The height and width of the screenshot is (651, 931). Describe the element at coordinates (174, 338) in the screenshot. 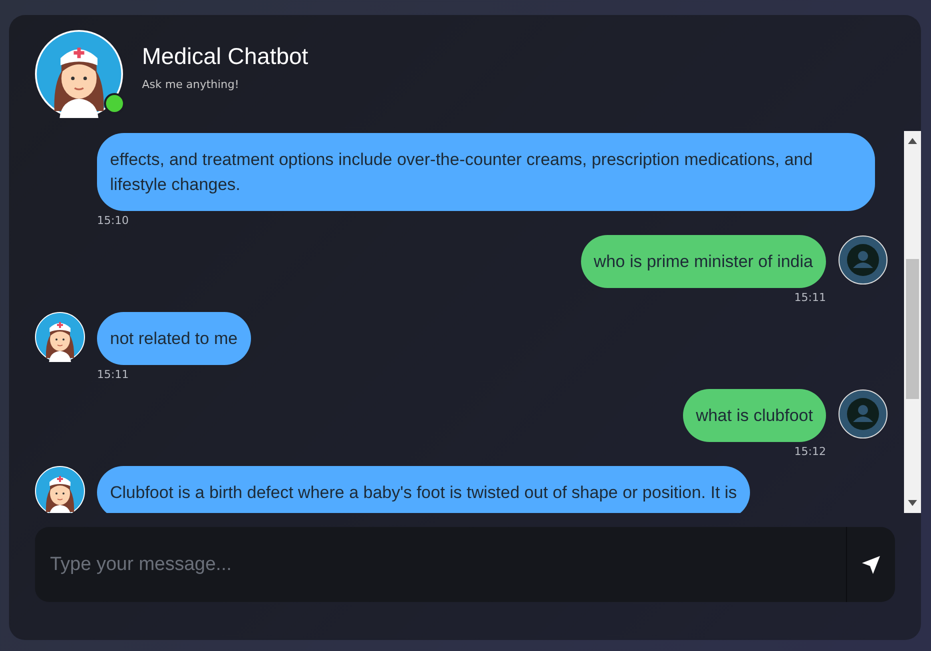

I see `bot-message: not related to me` at that location.